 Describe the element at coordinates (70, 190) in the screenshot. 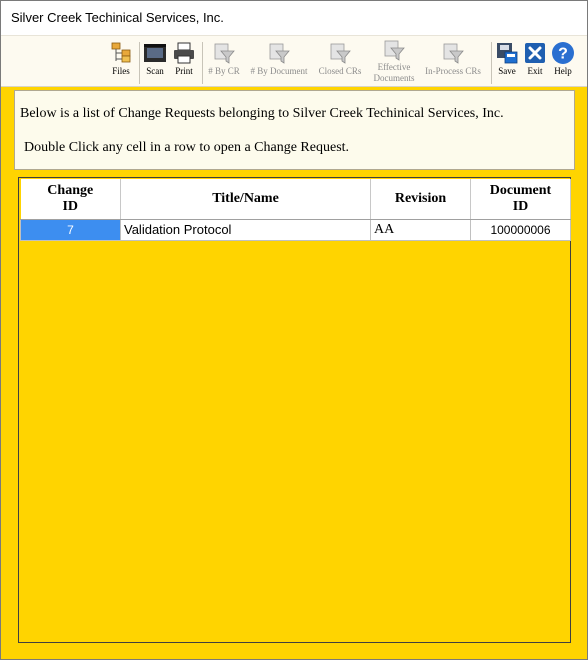

I see `column-header-change-id-line1: Change` at that location.